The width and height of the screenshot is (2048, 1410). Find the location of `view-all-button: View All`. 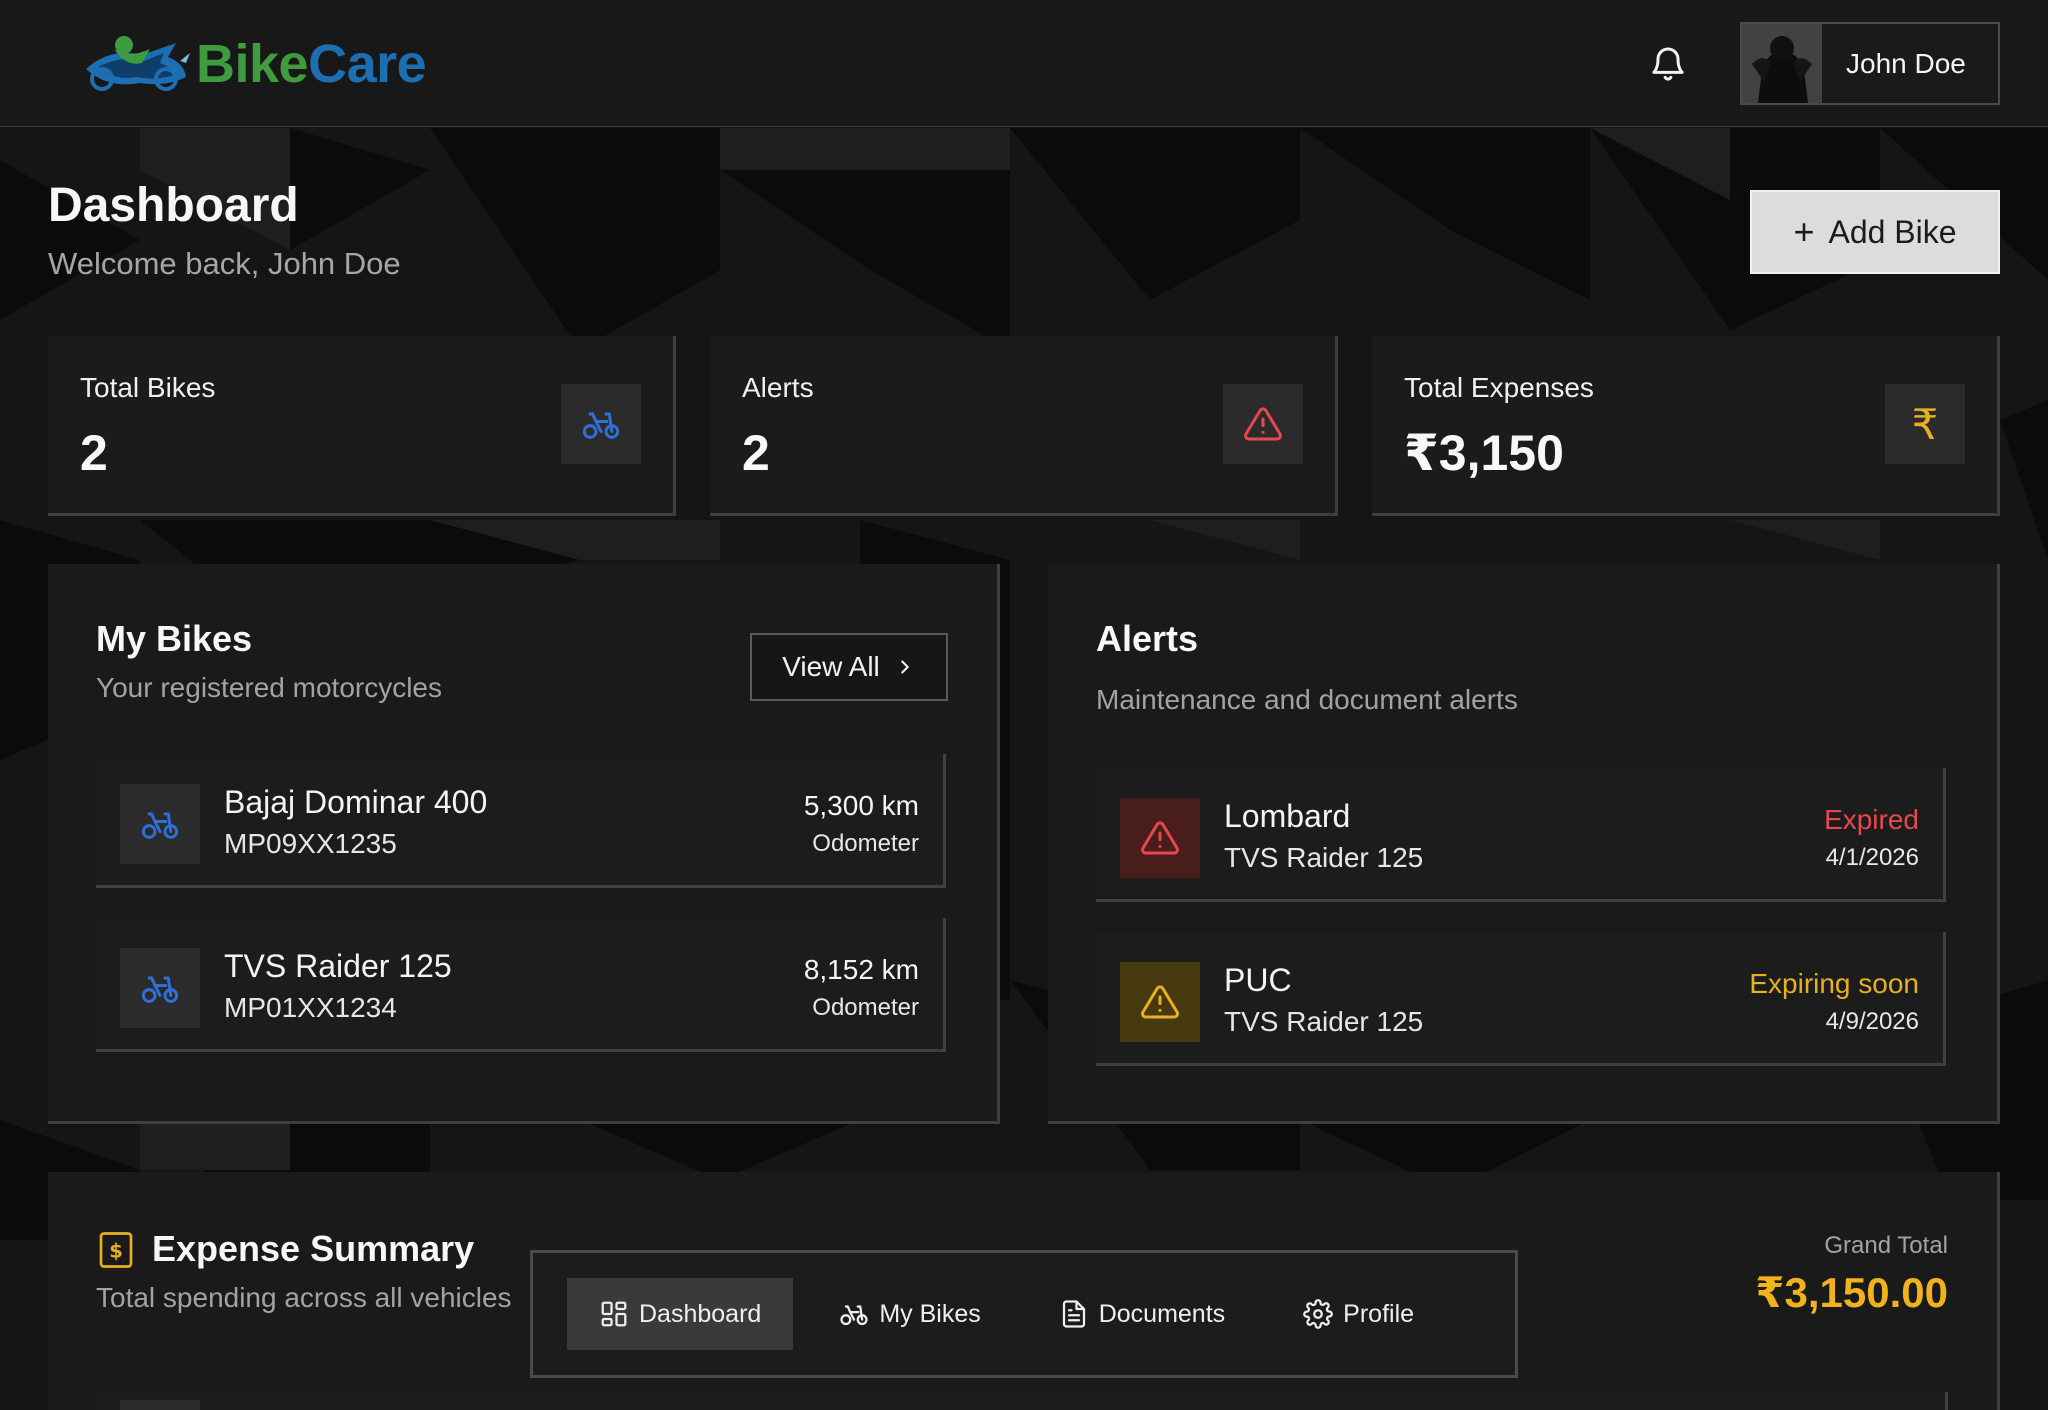

view-all-button: View All is located at coordinates (849, 667).